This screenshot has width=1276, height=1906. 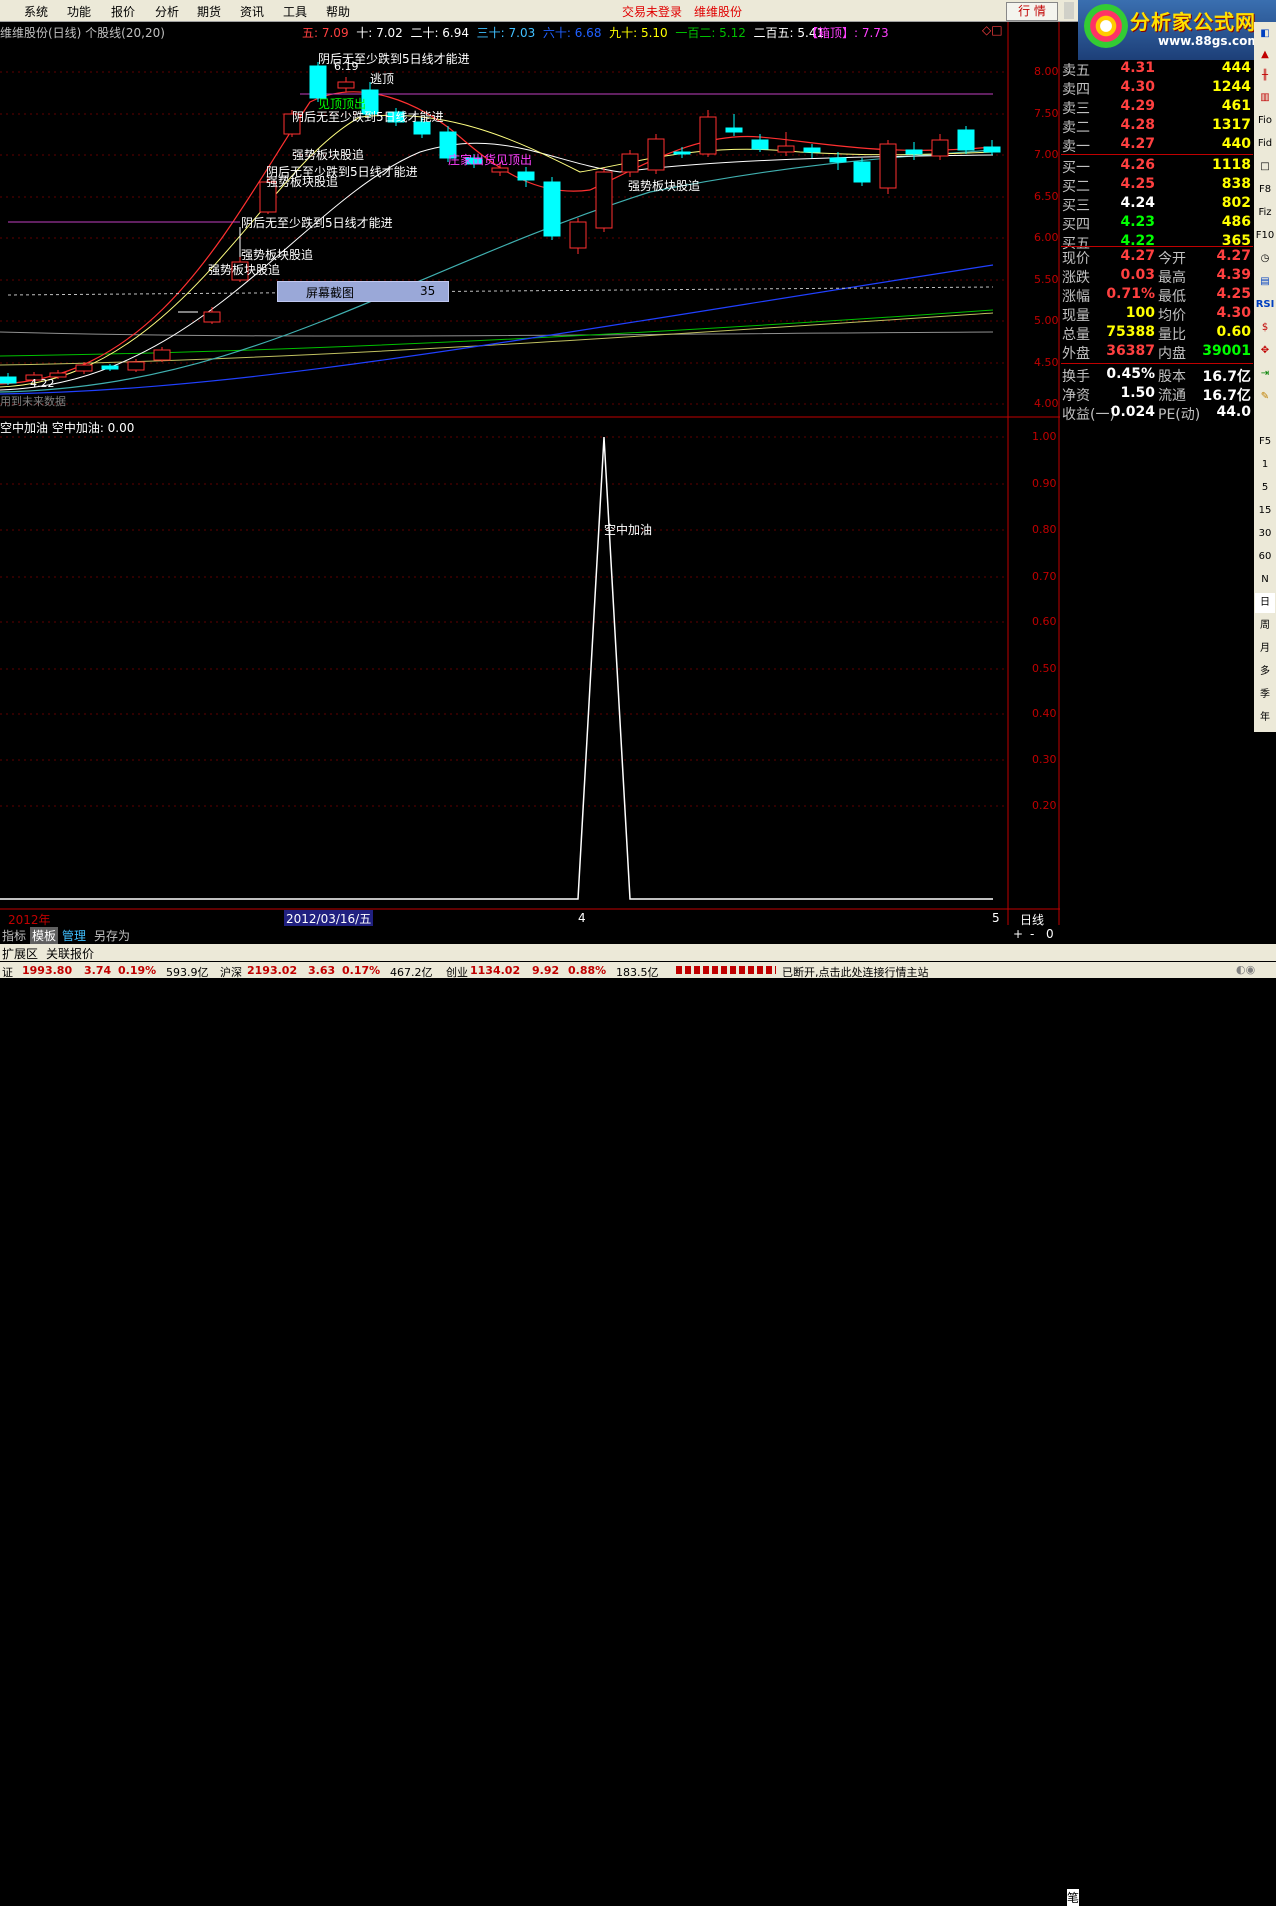 I want to click on period-button: 5, so click(x=1265, y=488).